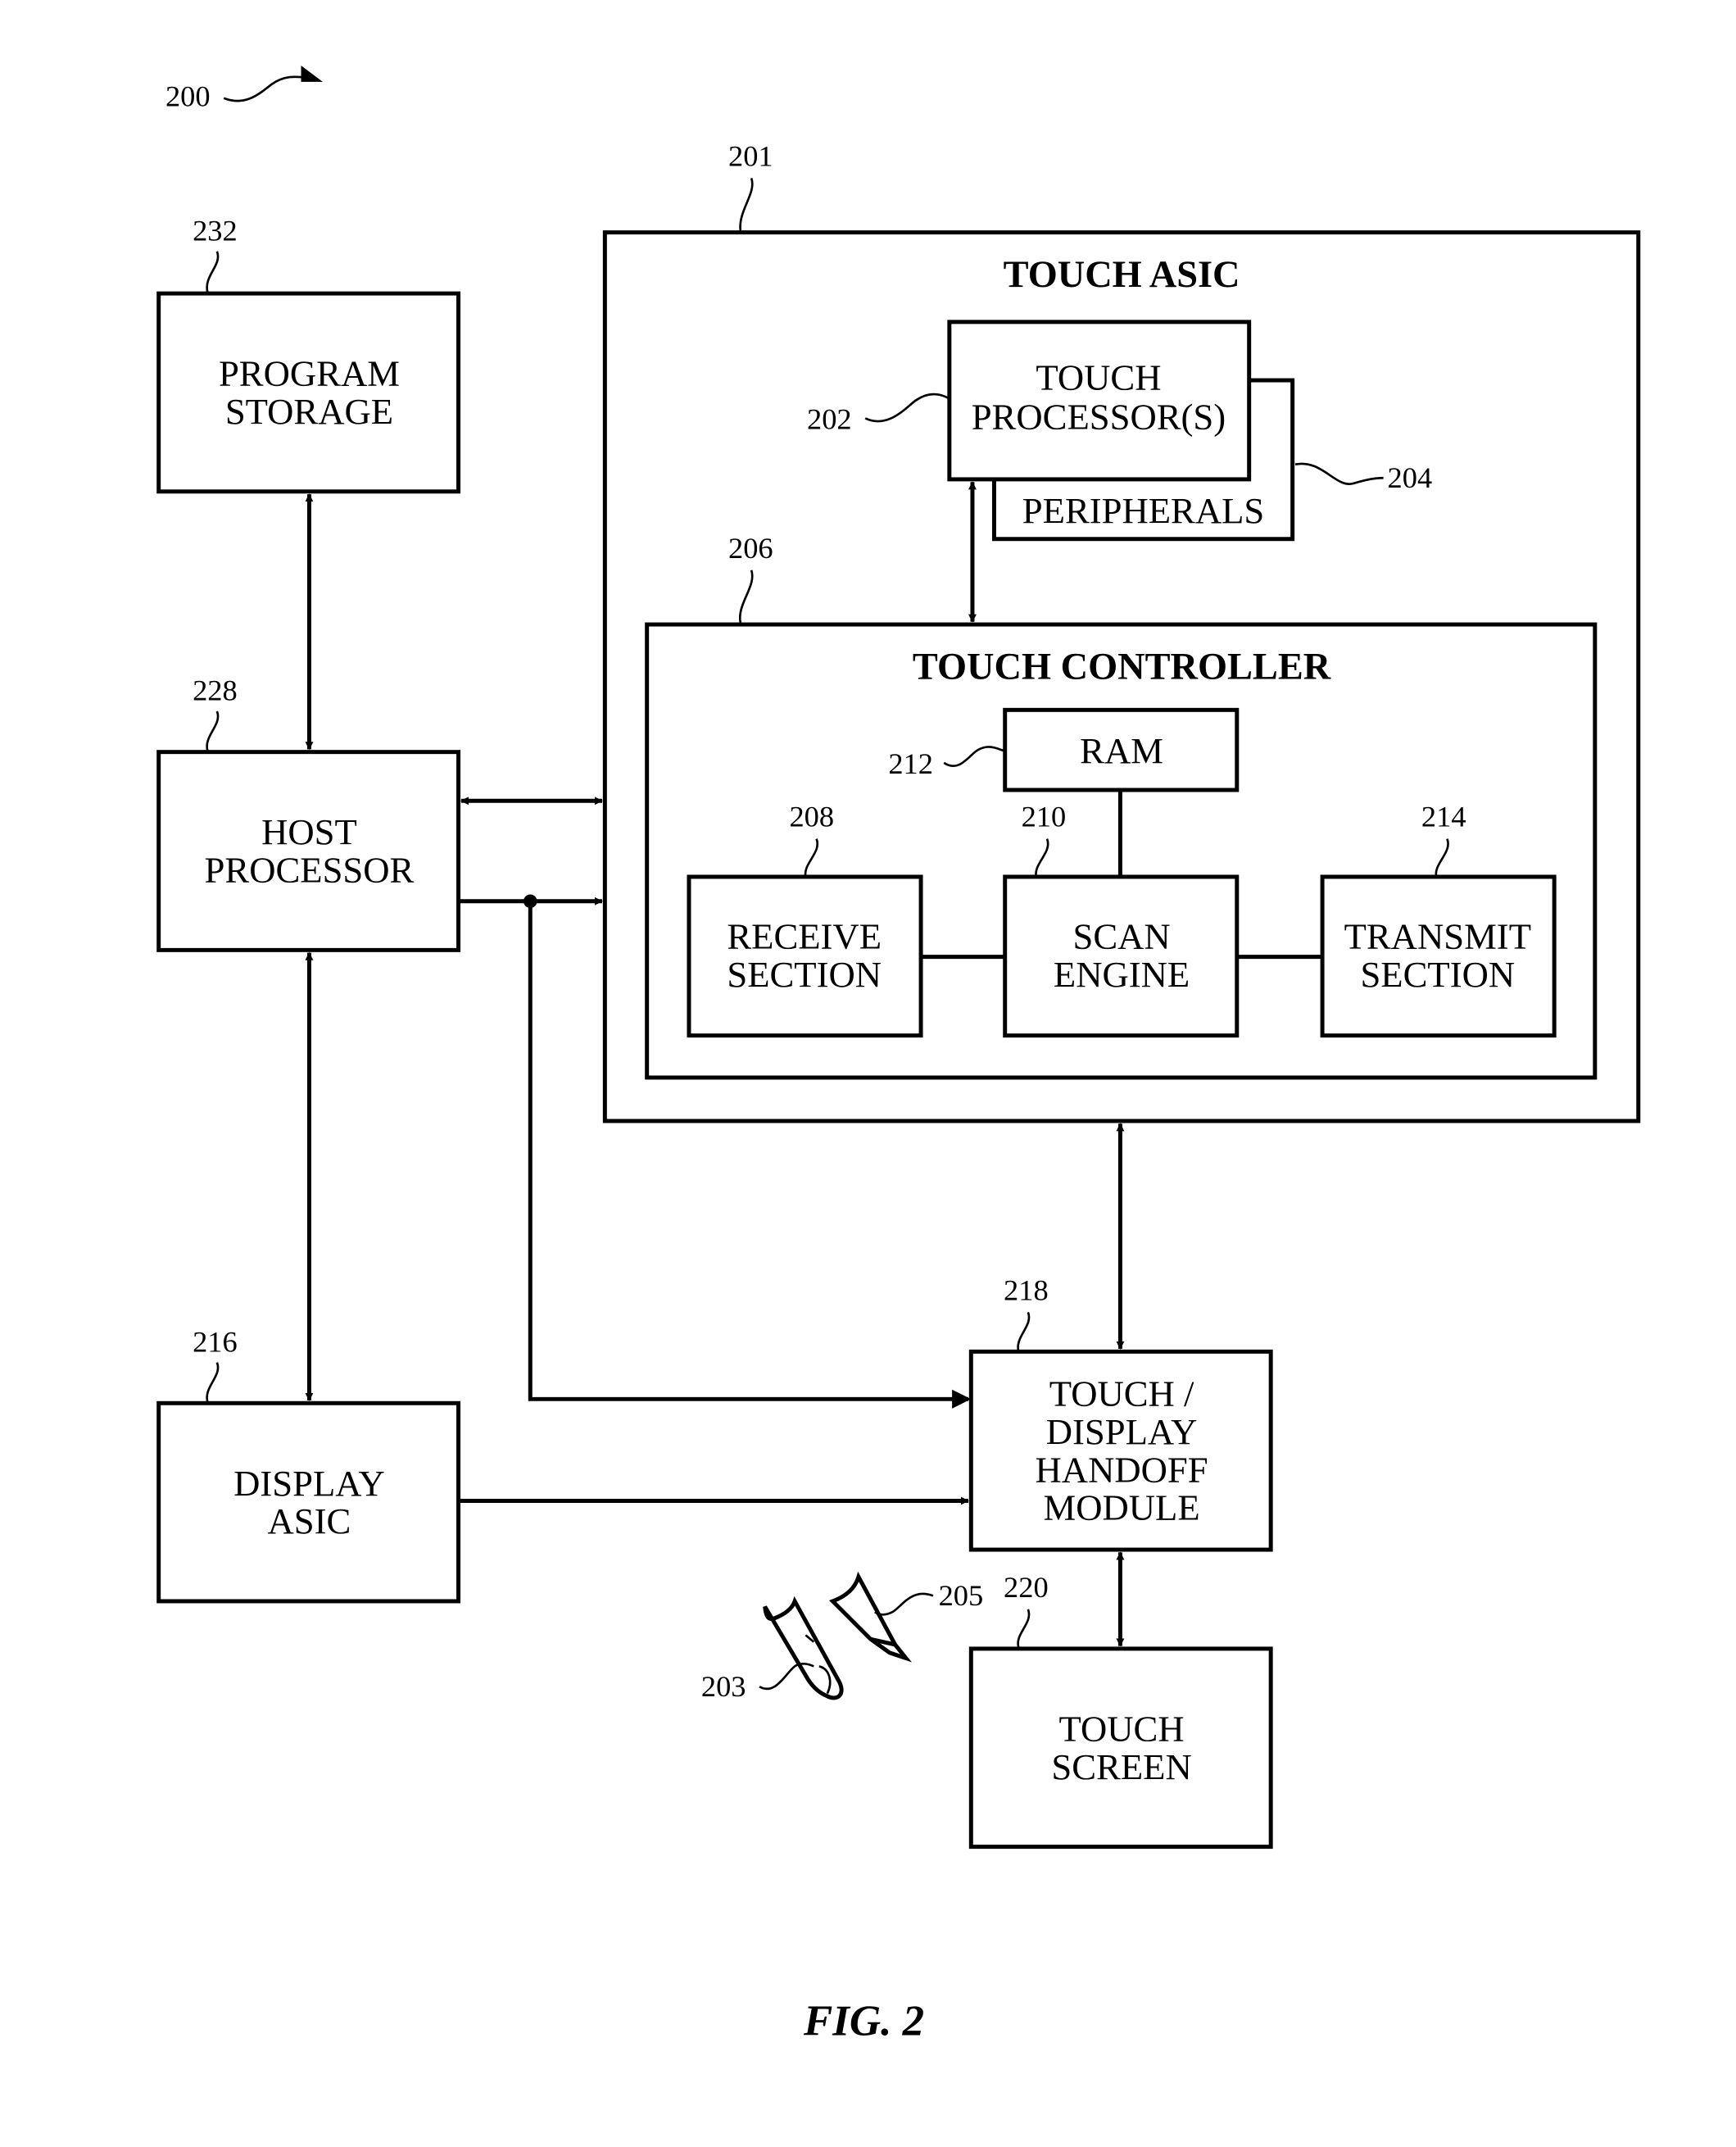  What do you see at coordinates (1121, 751) in the screenshot?
I see `ram-label: RAM` at bounding box center [1121, 751].